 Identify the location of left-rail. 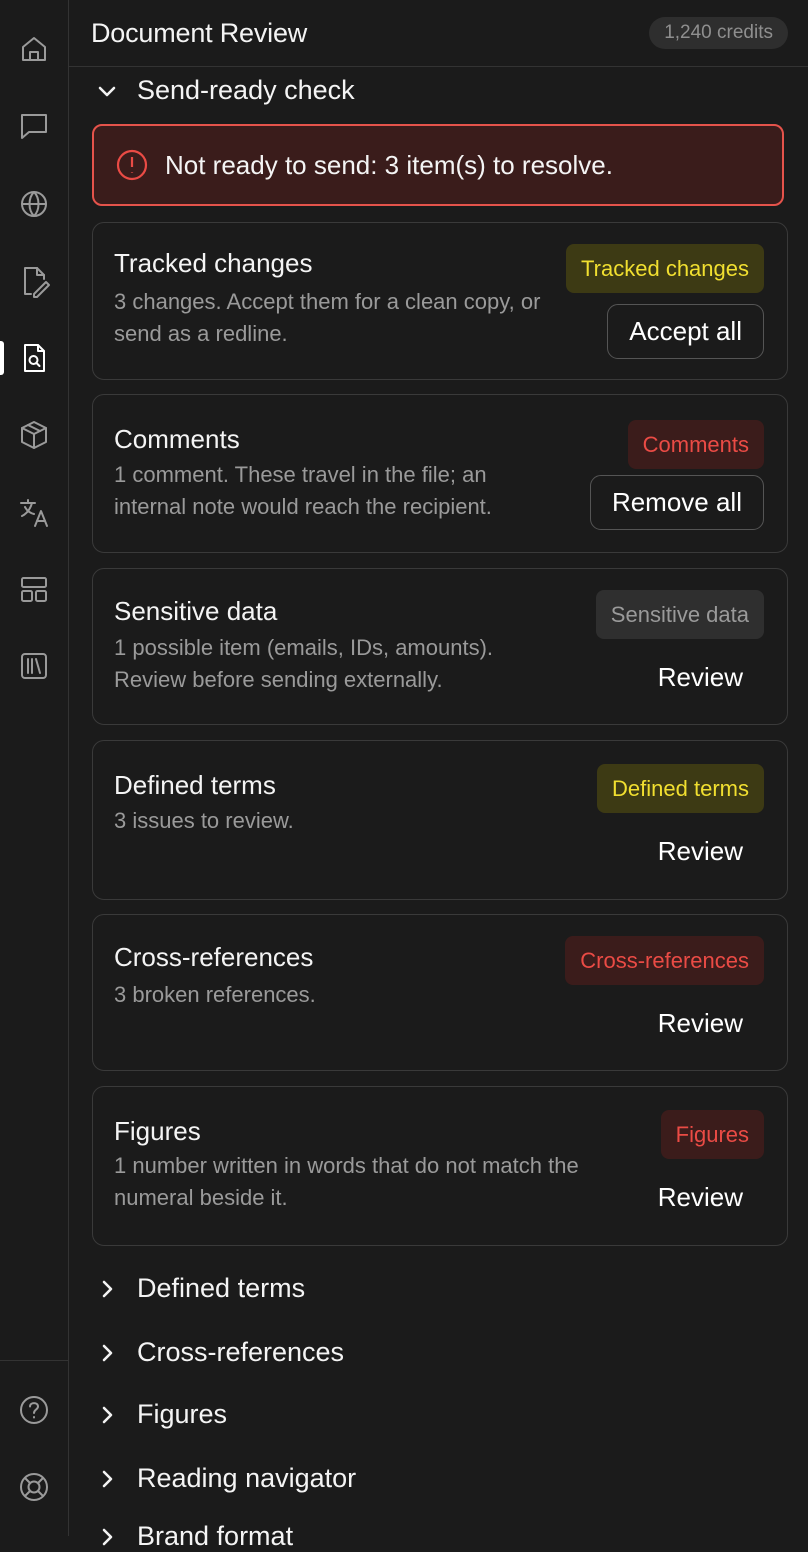
(34, 768).